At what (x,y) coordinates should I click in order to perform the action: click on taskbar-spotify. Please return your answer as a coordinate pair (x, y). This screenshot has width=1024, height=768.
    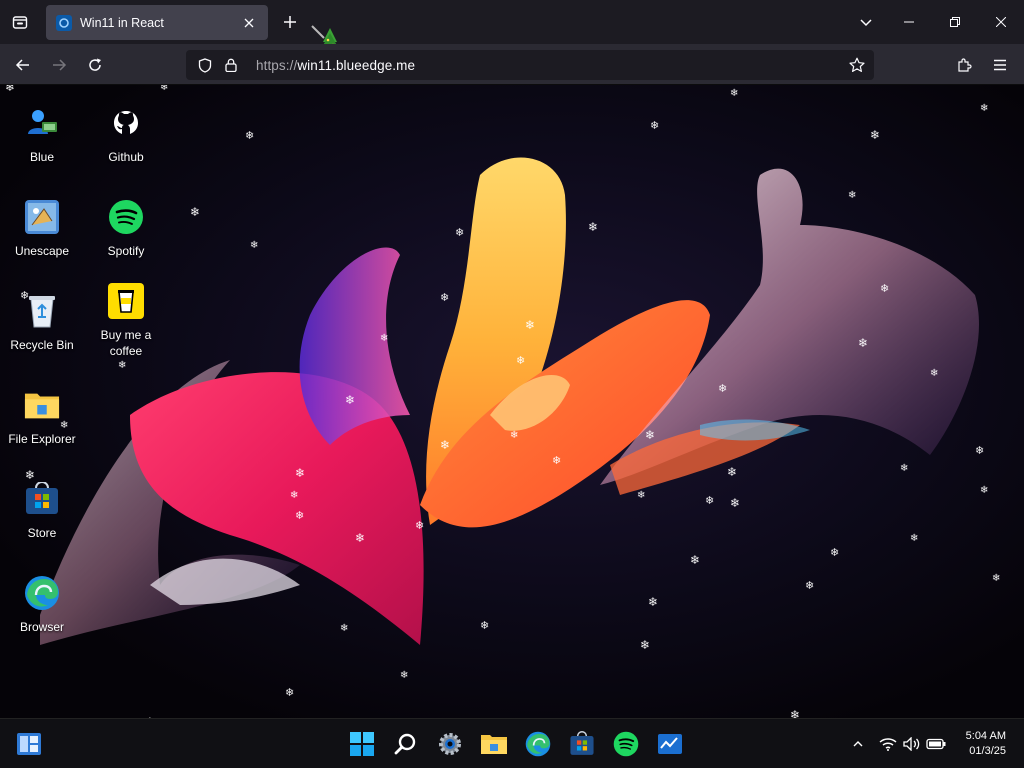
    Looking at the image, I should click on (626, 744).